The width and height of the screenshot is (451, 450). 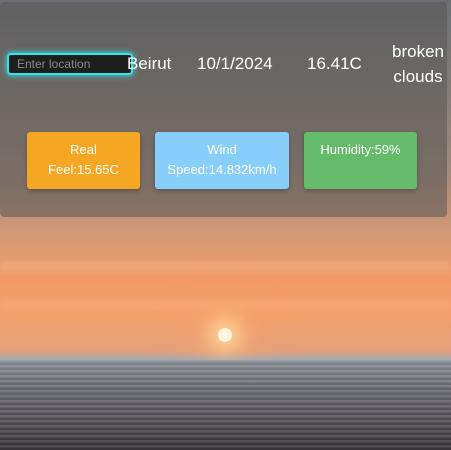 I want to click on real-feel-label: Real, so click(x=83, y=149).